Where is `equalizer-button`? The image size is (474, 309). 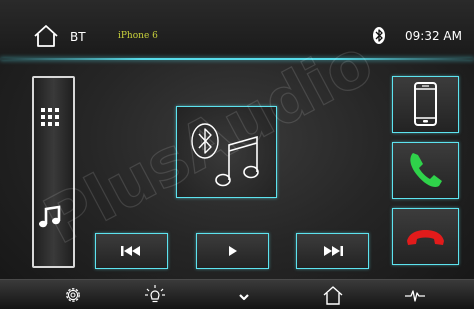
equalizer-button is located at coordinates (415, 295).